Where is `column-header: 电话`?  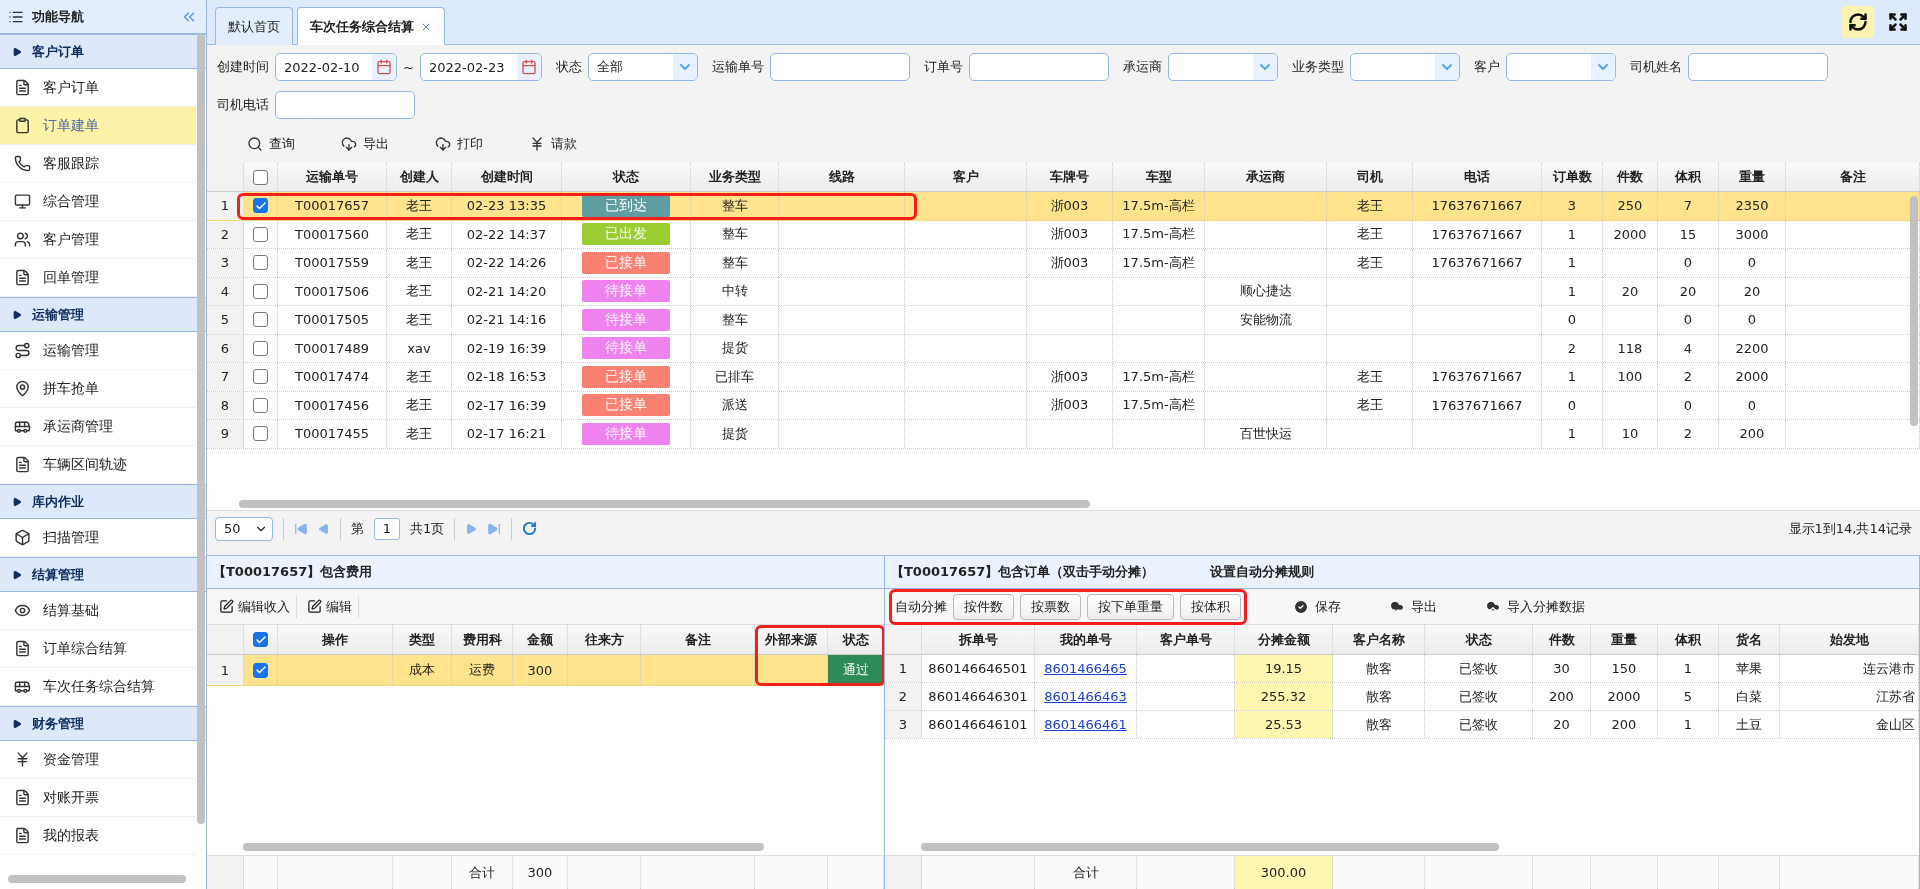 column-header: 电话 is located at coordinates (1477, 177).